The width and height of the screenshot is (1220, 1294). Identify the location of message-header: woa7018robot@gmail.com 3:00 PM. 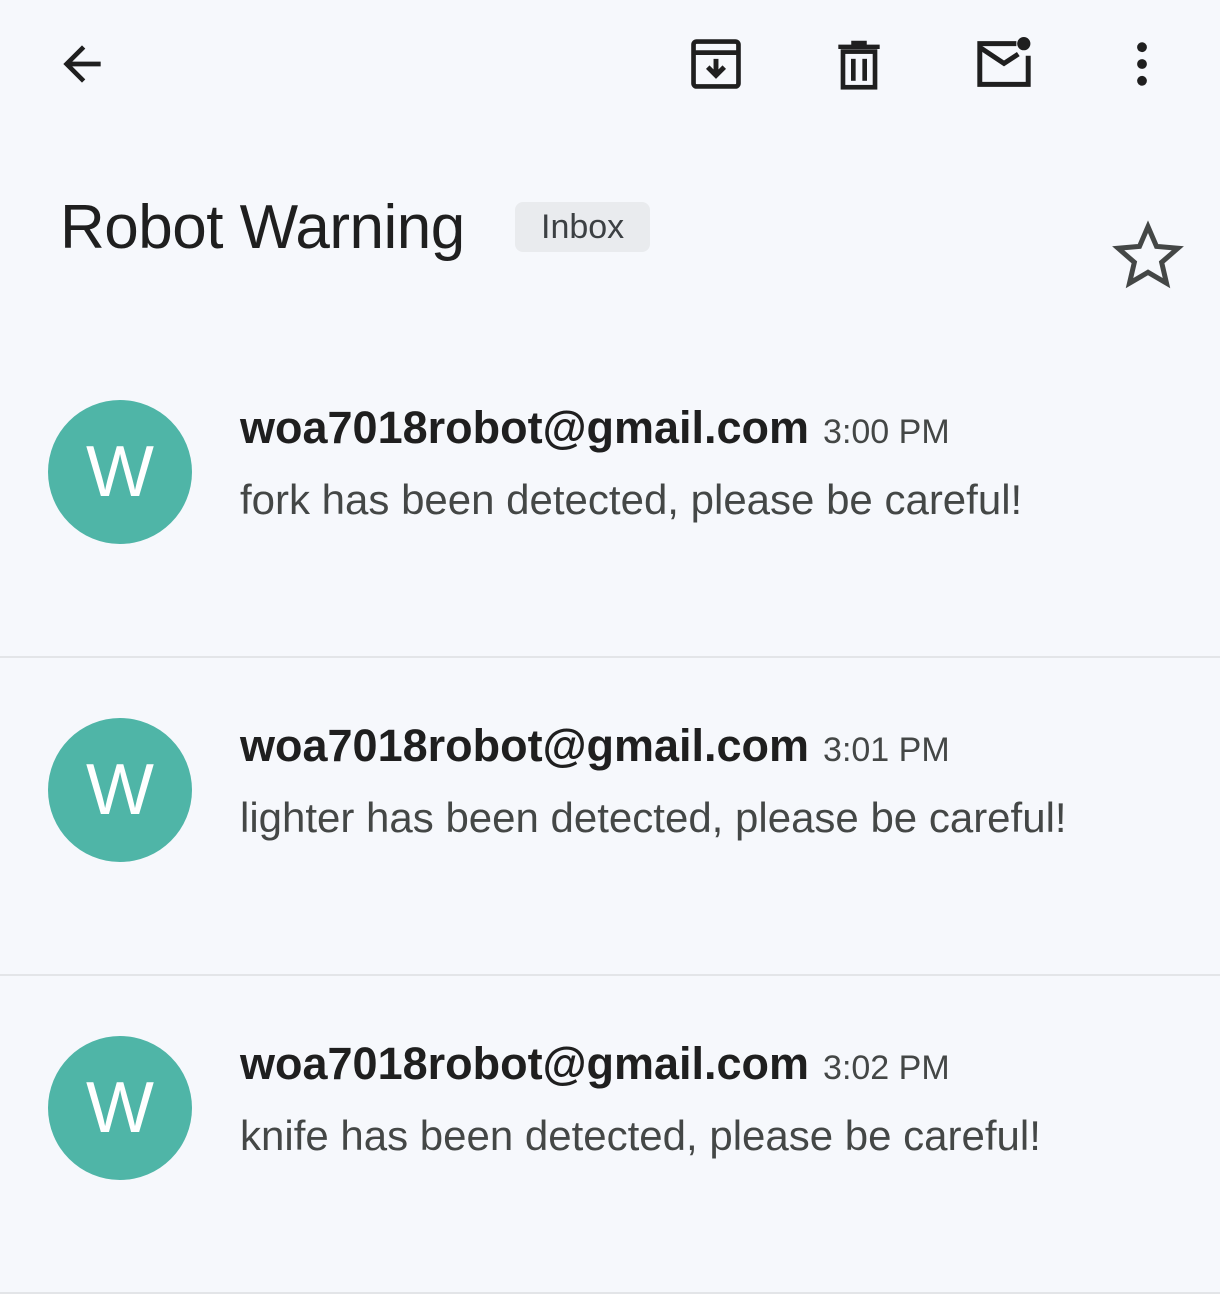
(595, 428).